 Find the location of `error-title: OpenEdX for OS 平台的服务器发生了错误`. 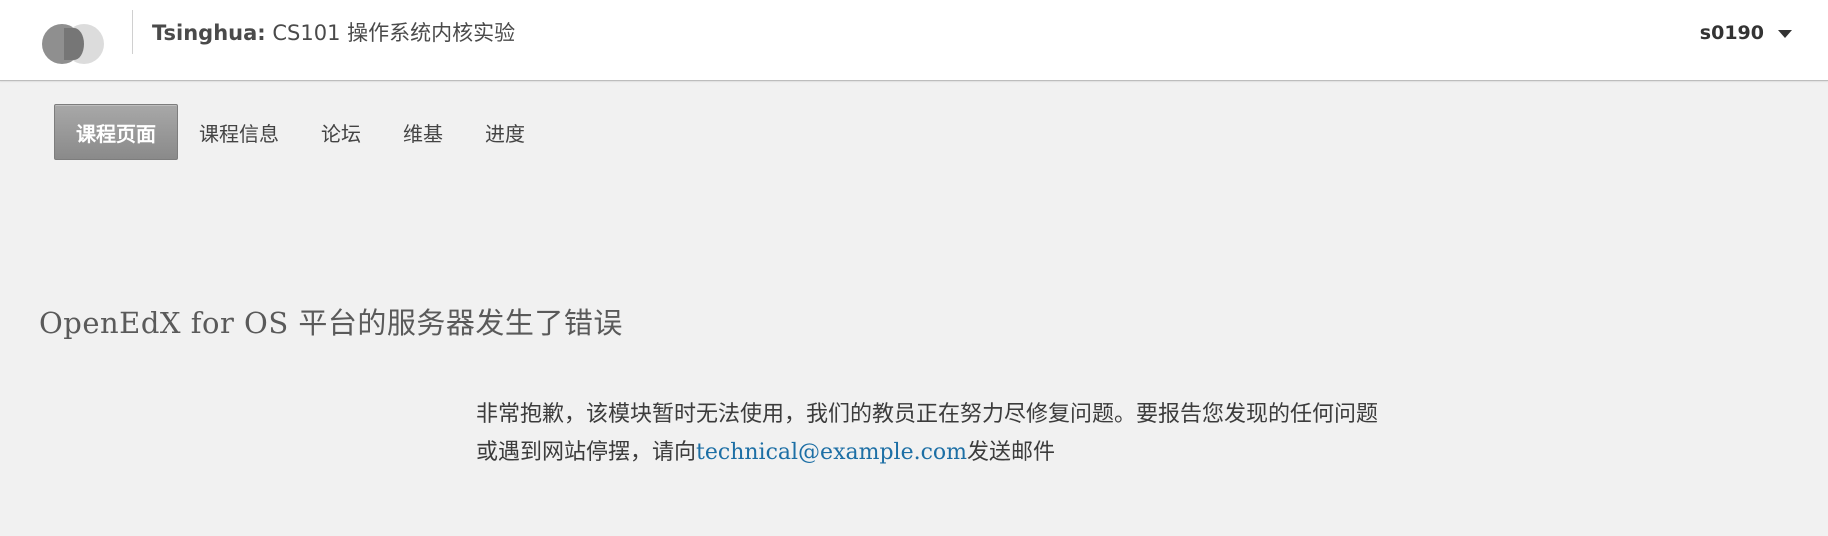

error-title: OpenEdX for OS 平台的服务器发生了错误 is located at coordinates (331, 323).